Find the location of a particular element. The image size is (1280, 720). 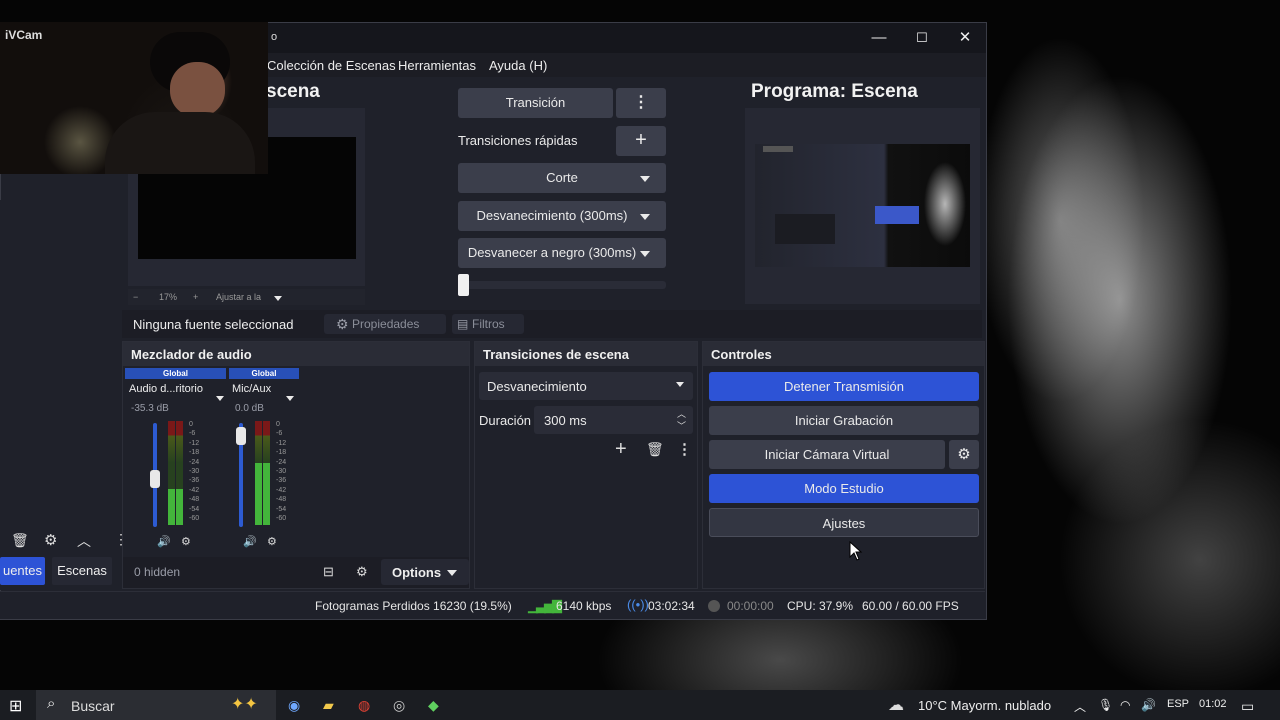

filter-icon: ▤ is located at coordinates (463, 324).